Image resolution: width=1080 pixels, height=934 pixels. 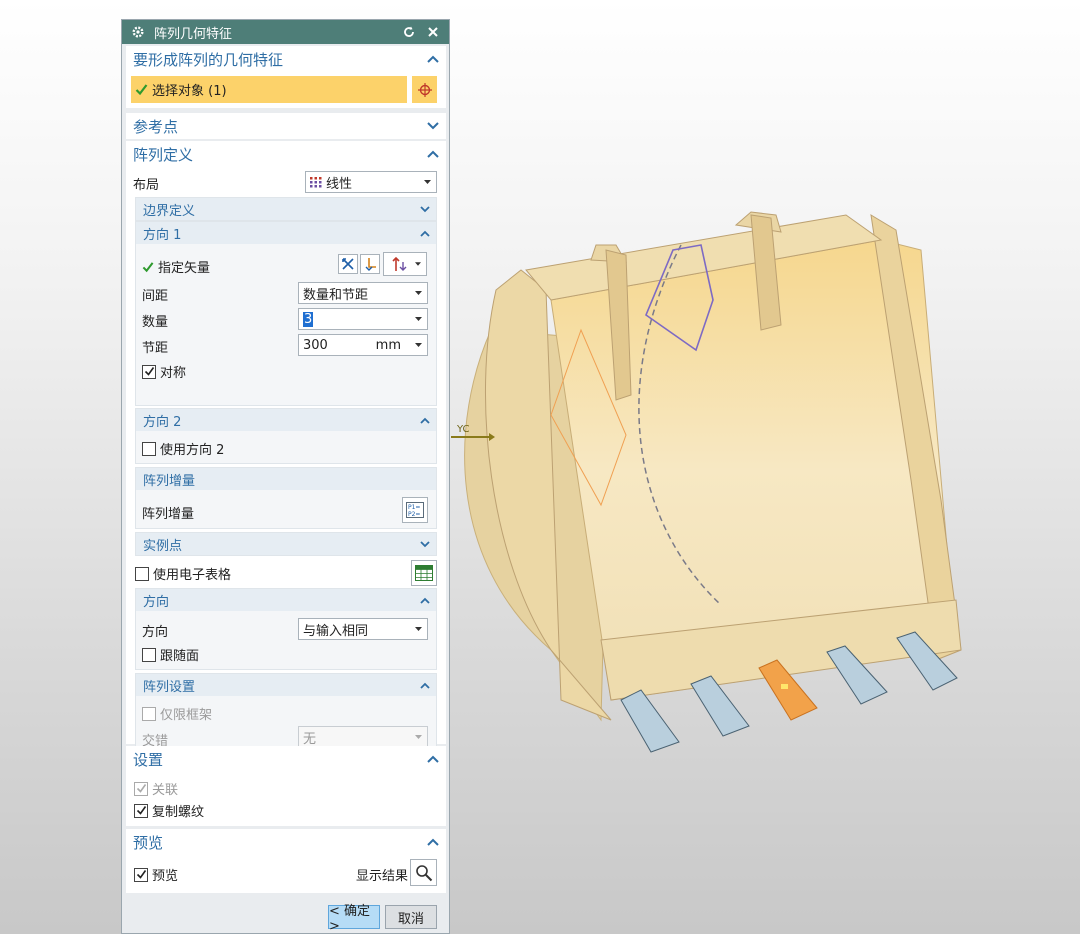 I want to click on ok-button-label: < 确定 >, so click(x=350, y=919).